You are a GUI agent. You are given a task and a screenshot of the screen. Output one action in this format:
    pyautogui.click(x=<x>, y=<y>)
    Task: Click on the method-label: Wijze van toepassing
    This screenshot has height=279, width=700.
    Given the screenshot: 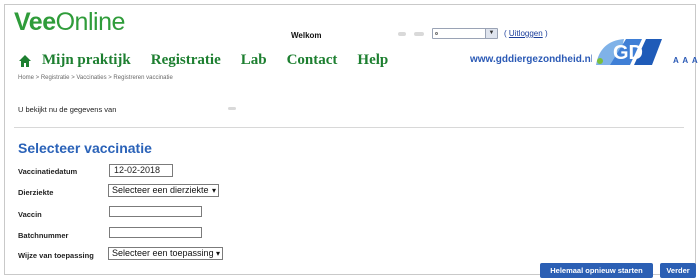 What is the action you would take?
    pyautogui.click(x=56, y=255)
    